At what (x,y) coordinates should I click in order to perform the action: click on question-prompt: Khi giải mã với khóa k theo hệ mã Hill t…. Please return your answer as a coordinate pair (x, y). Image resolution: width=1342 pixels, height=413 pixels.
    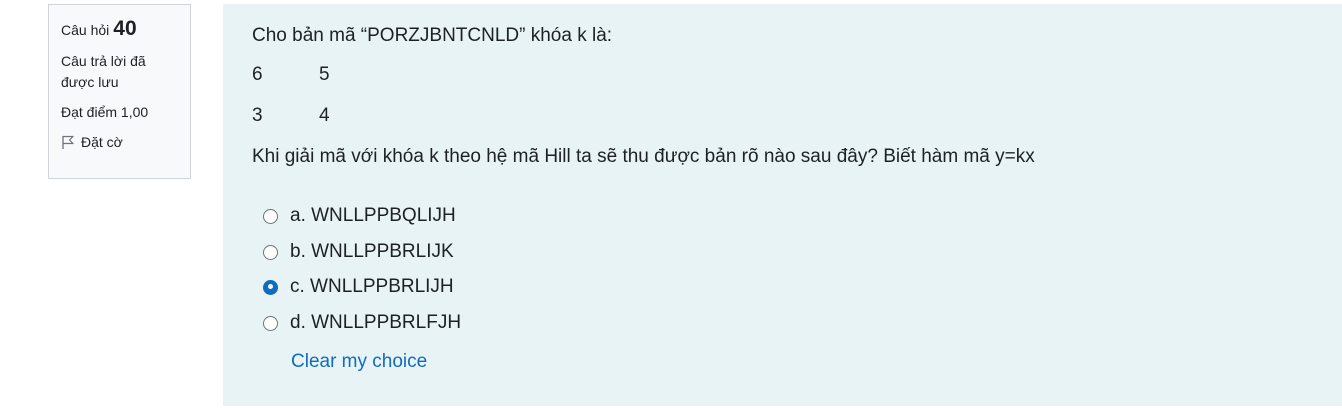
    Looking at the image, I should click on (643, 156).